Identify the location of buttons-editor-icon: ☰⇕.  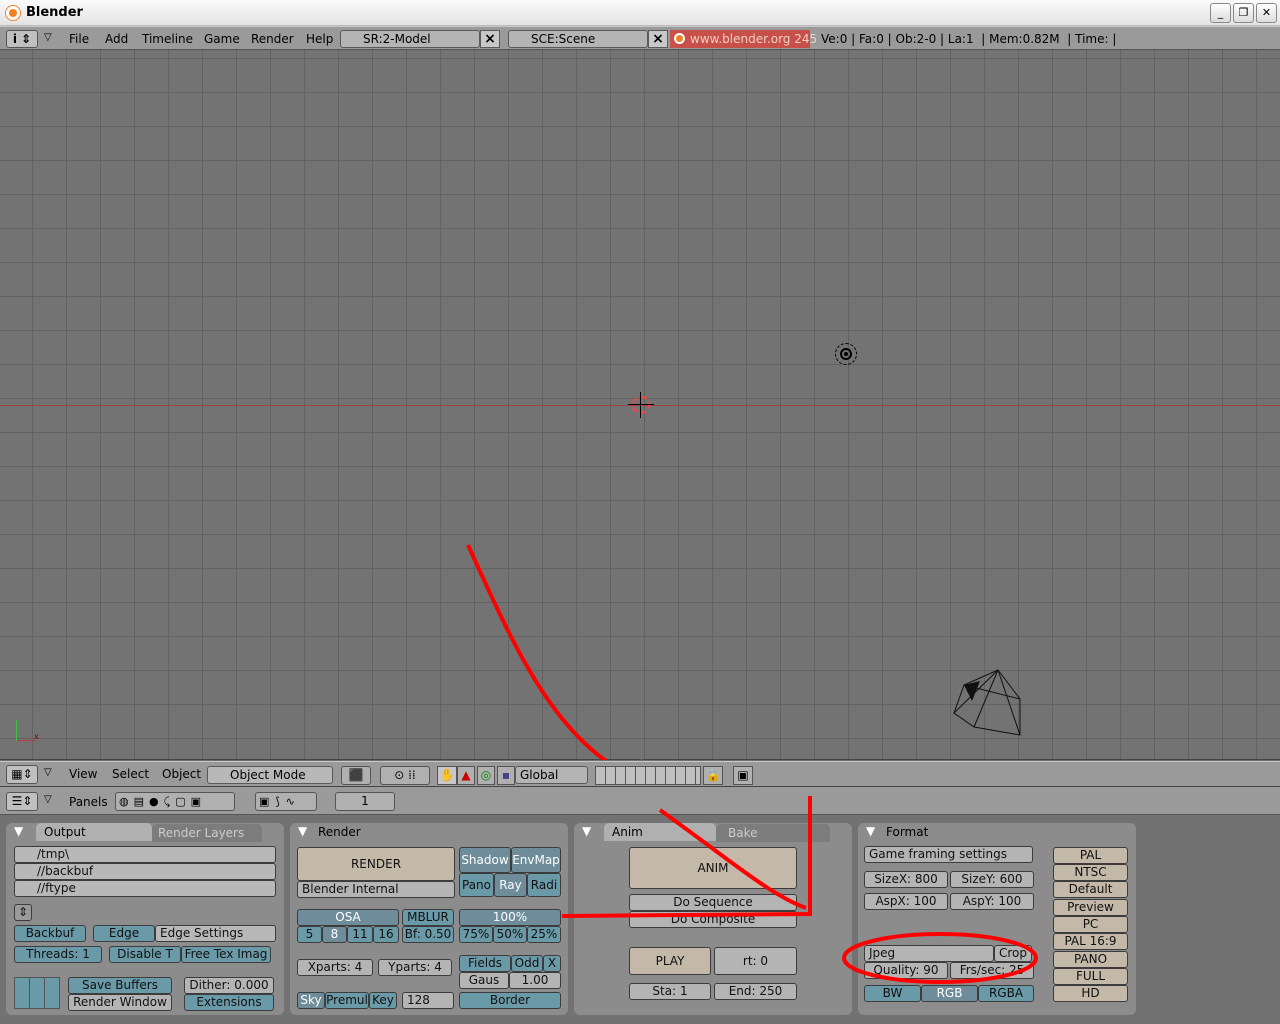
(22, 801).